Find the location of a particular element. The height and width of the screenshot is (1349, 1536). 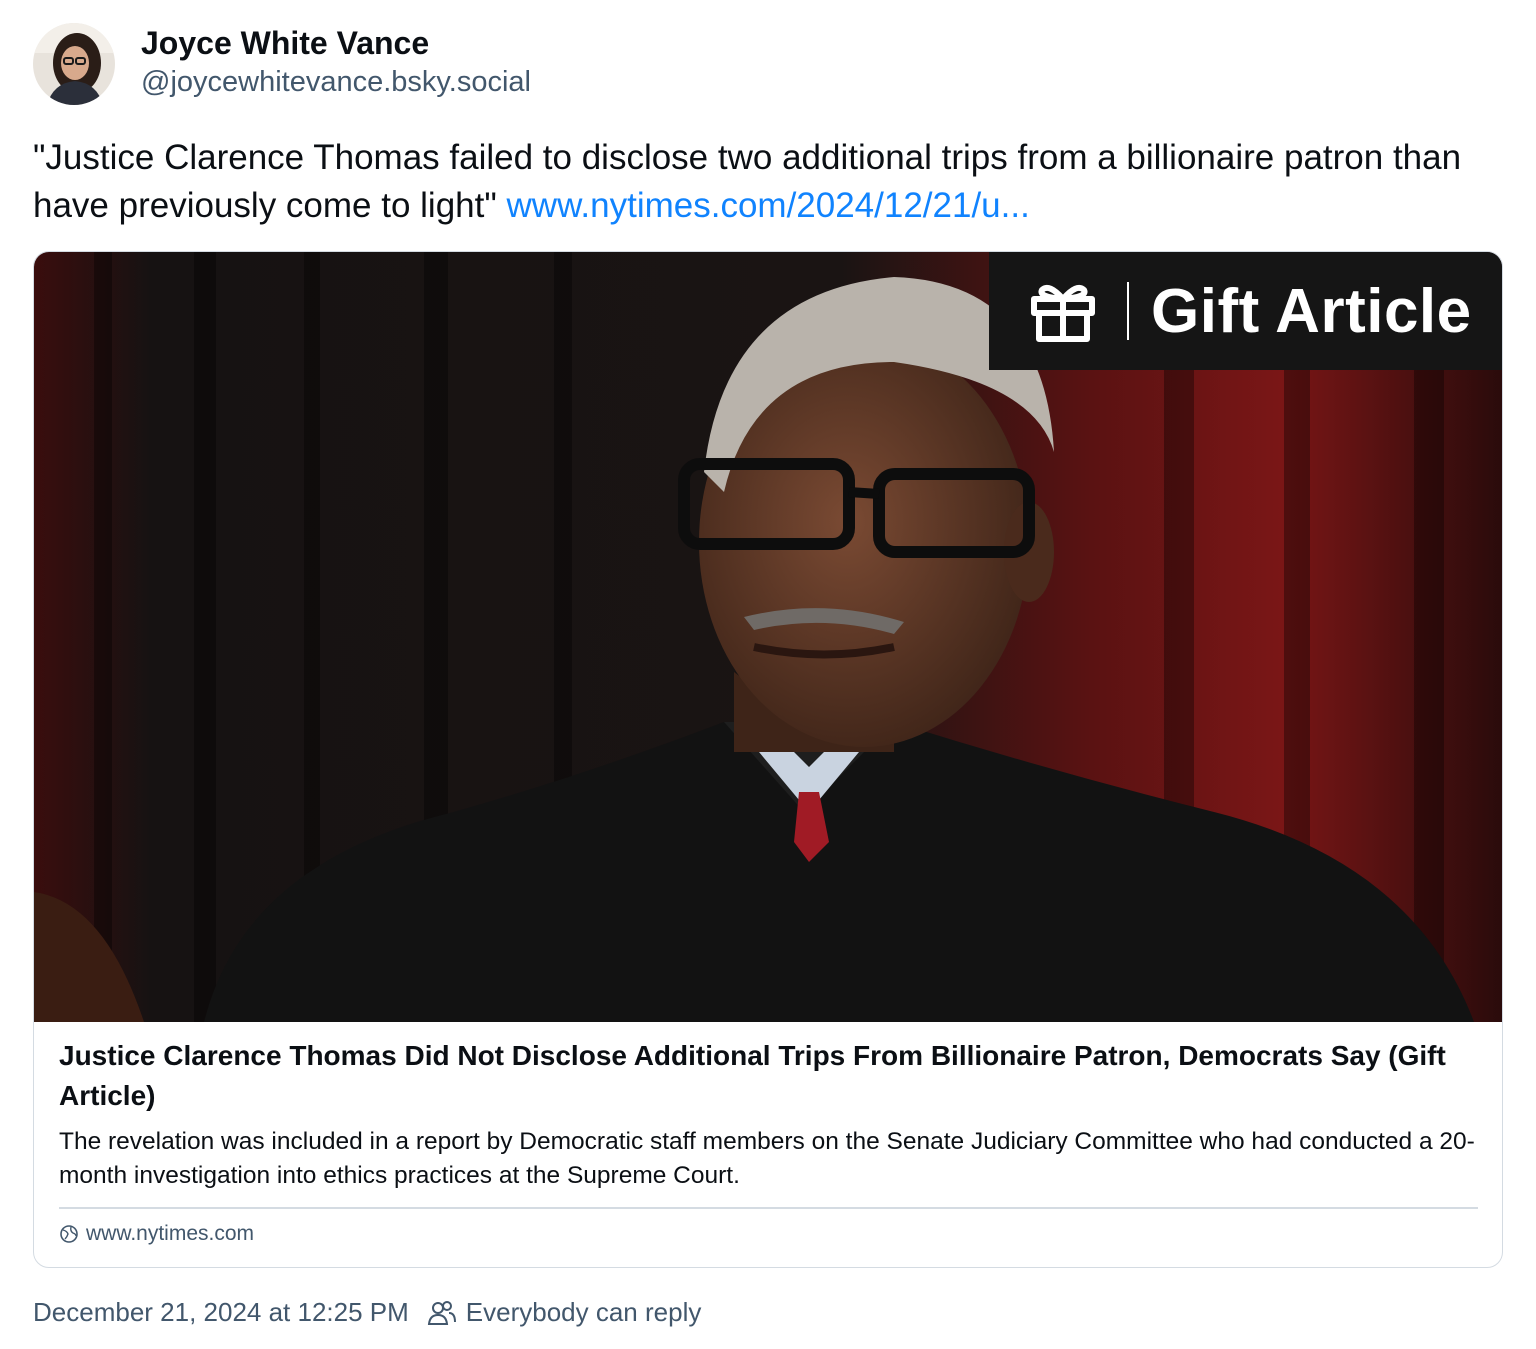

gift-article-badge: Gift Article is located at coordinates (1245, 311).